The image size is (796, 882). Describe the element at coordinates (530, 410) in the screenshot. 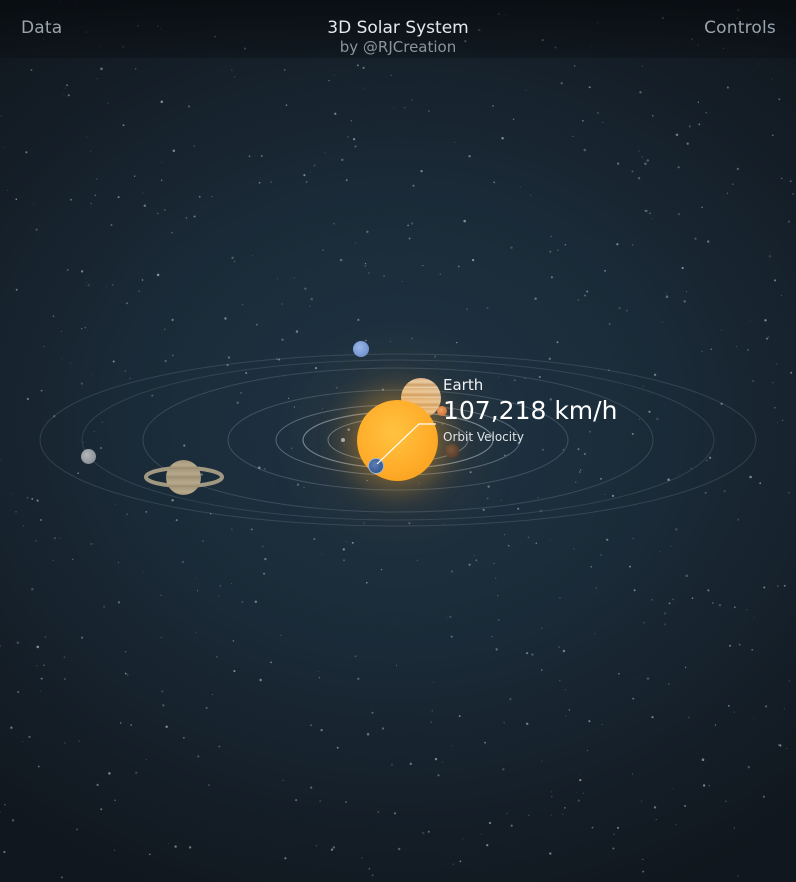

I see `orbit-velocity-value: 107,218 km/h` at that location.